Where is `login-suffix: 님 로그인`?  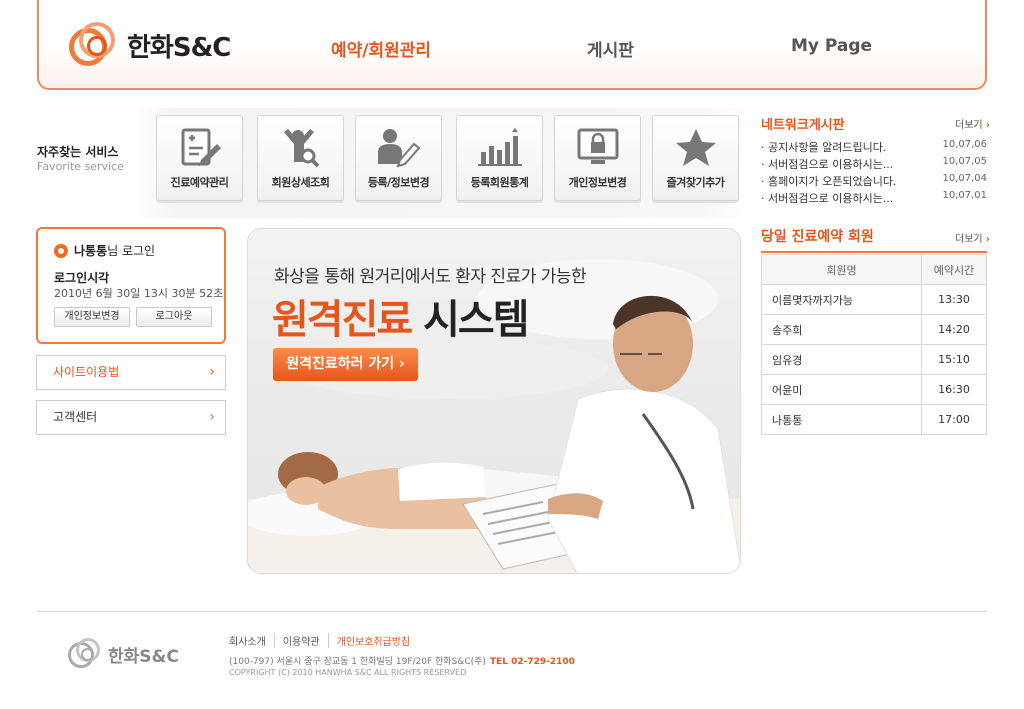 login-suffix: 님 로그인 is located at coordinates (131, 251).